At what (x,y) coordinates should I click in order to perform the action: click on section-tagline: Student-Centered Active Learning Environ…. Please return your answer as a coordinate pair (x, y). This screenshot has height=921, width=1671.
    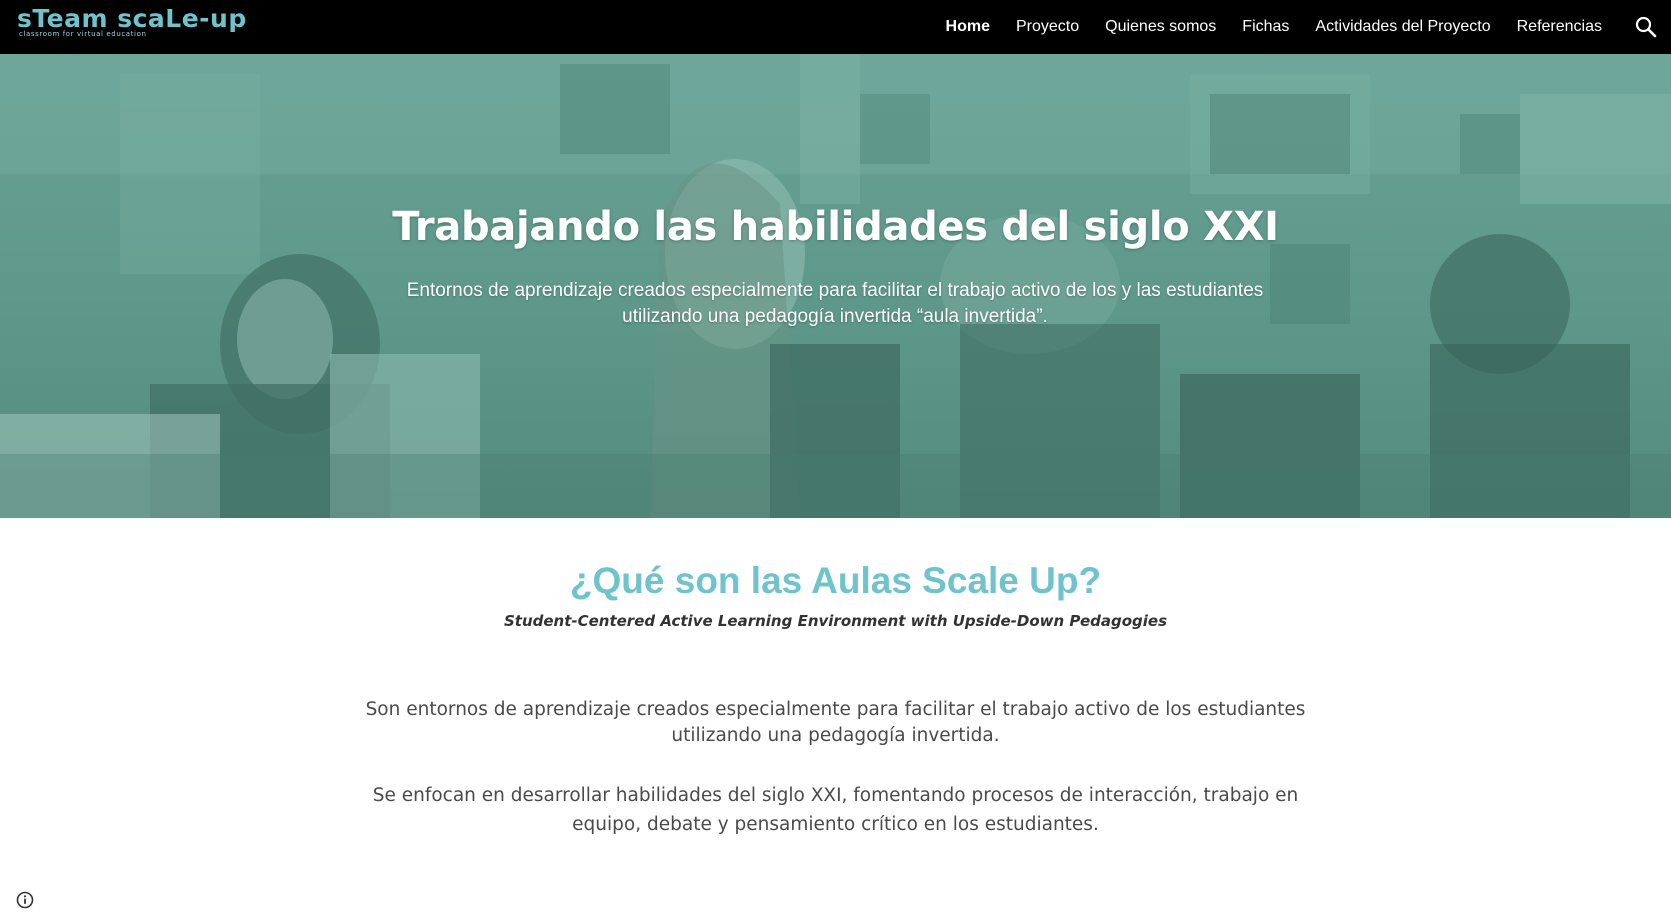
    Looking at the image, I should click on (835, 621).